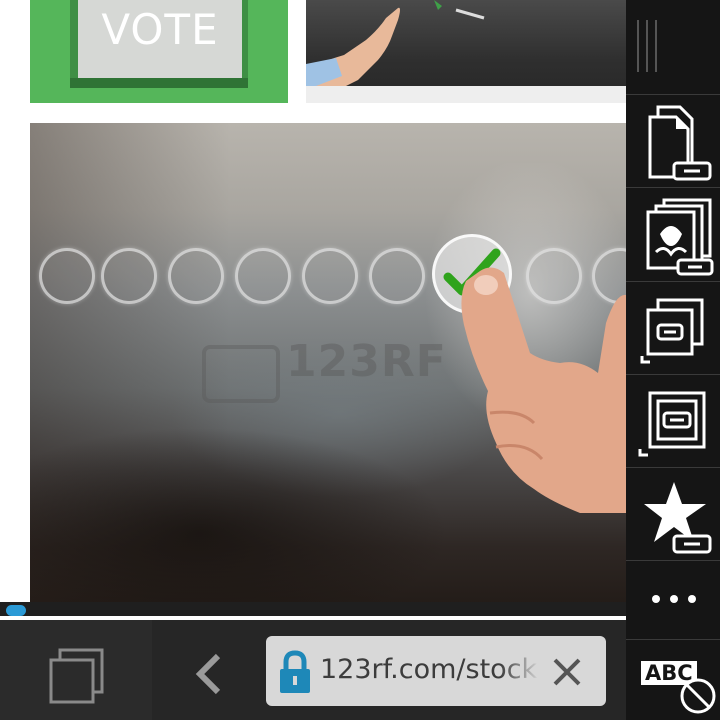 This screenshot has width=720, height=721. I want to click on tabs-icon, so click(76, 676).